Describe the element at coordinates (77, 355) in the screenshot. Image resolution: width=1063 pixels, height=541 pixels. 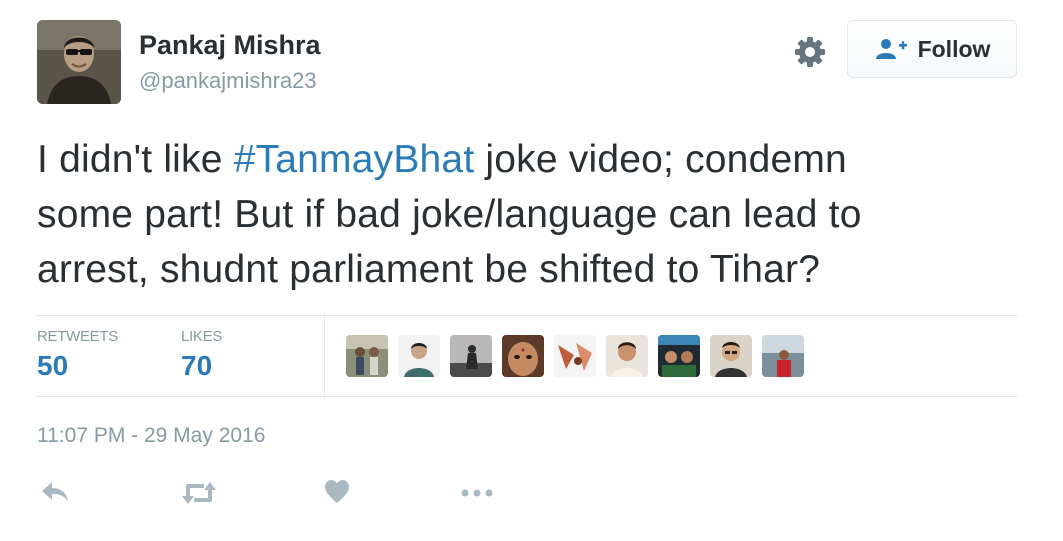
I see `retweets-stat: RETWEETS 50` at that location.